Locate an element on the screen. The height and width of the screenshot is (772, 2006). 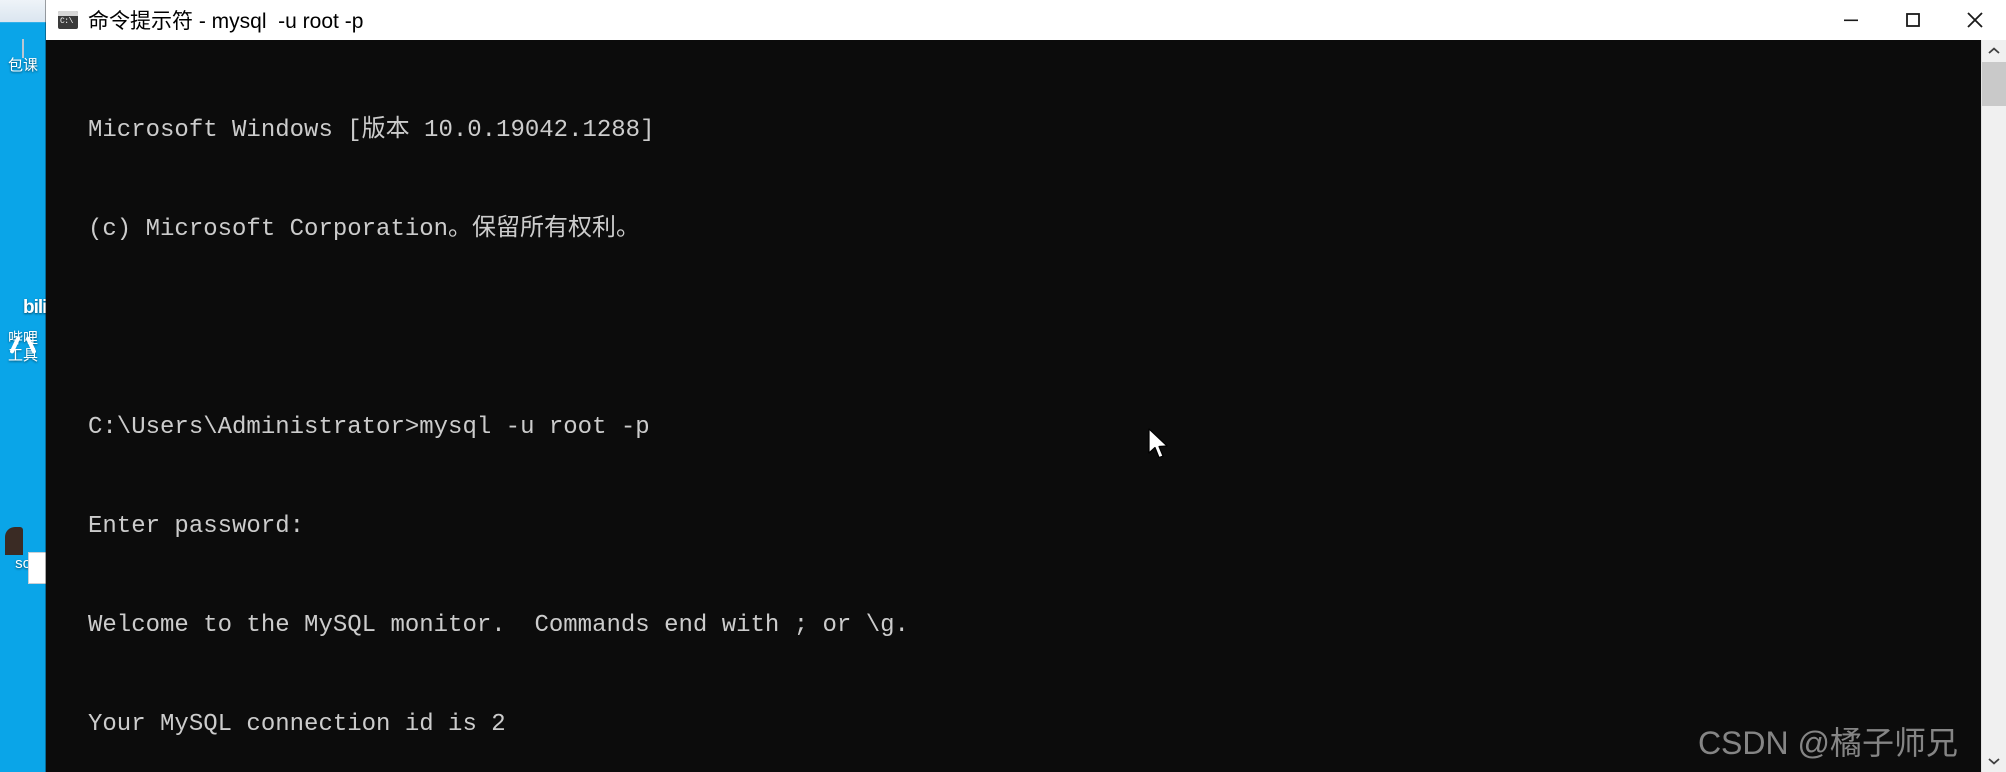
maximize-icon is located at coordinates (1913, 20).